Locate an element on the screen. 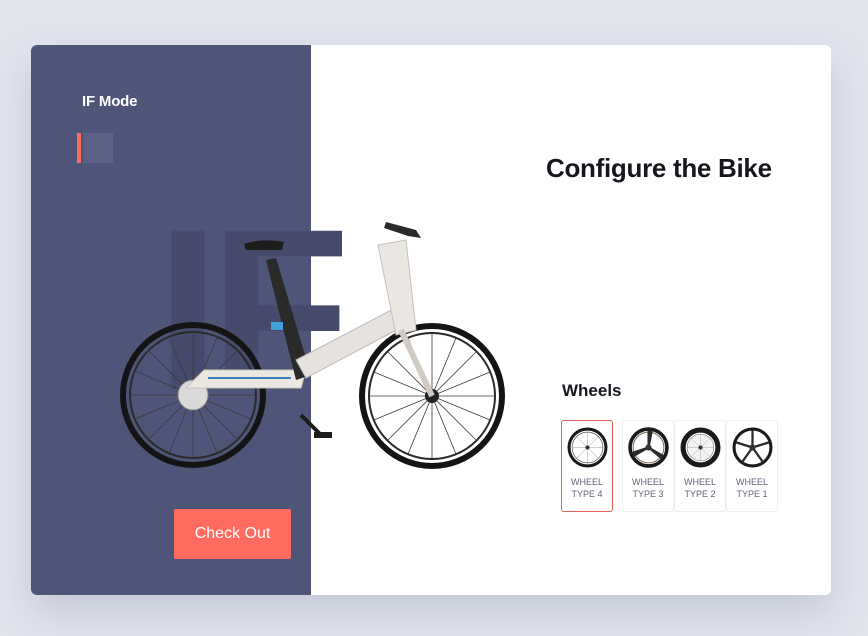 This screenshot has height=636, width=868. wheel-option-label: WHEEL TYPE 2 is located at coordinates (699, 488).